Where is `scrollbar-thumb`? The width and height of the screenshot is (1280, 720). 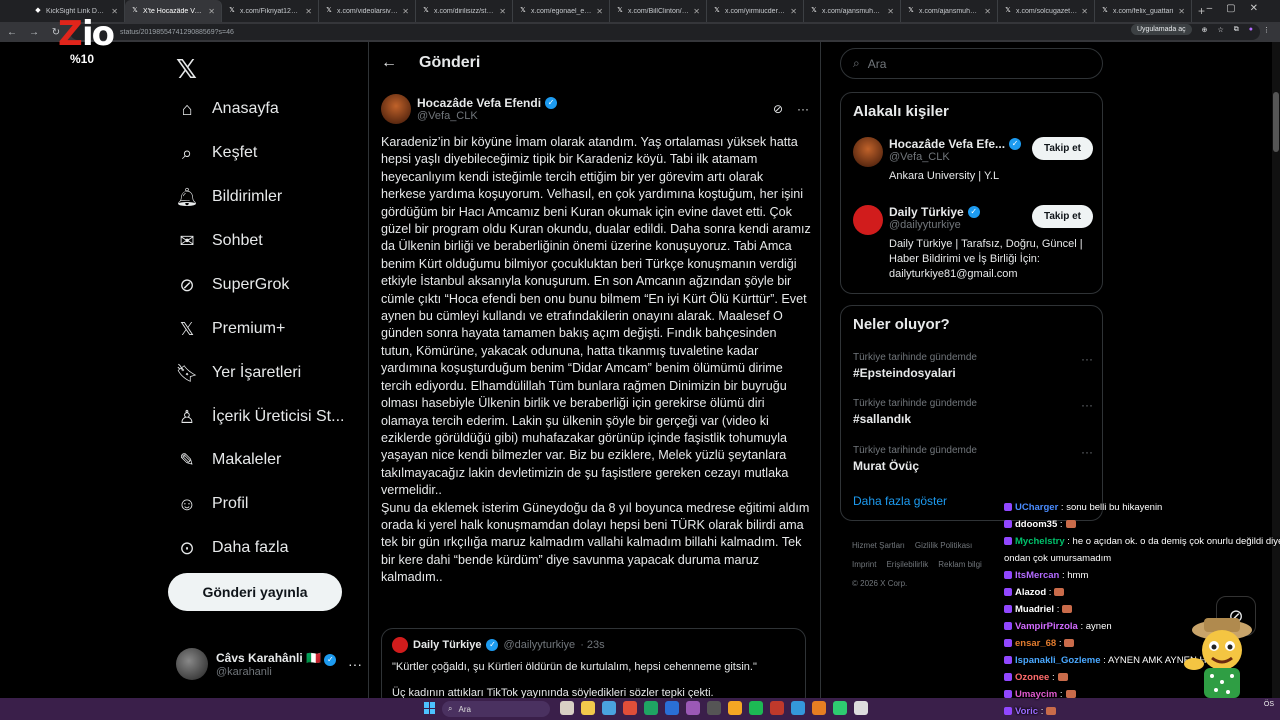
scrollbar-thumb is located at coordinates (1276, 122).